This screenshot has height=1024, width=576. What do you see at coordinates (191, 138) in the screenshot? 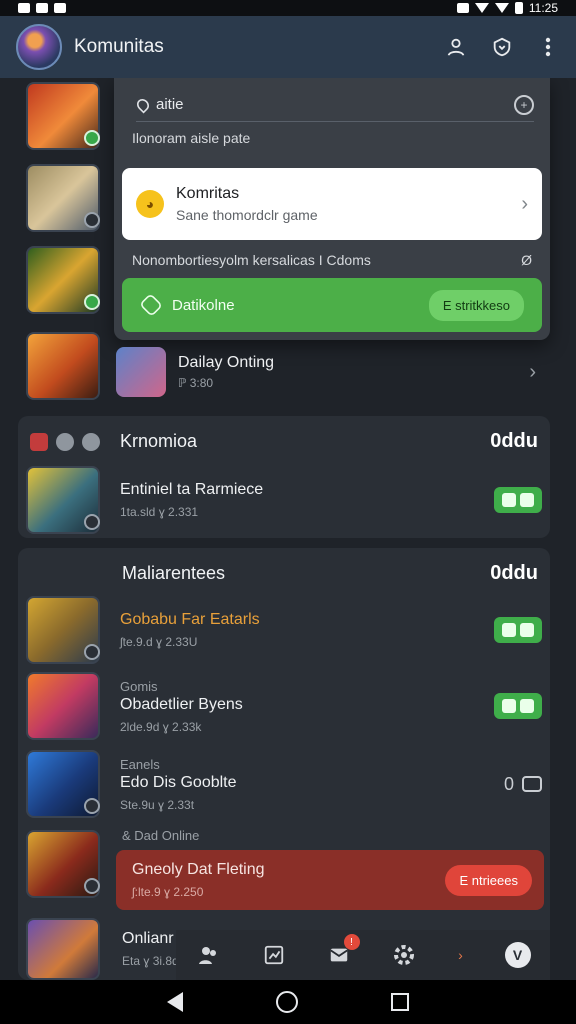
I see `dropdown-section-label: Ilonoram aisle pate` at bounding box center [191, 138].